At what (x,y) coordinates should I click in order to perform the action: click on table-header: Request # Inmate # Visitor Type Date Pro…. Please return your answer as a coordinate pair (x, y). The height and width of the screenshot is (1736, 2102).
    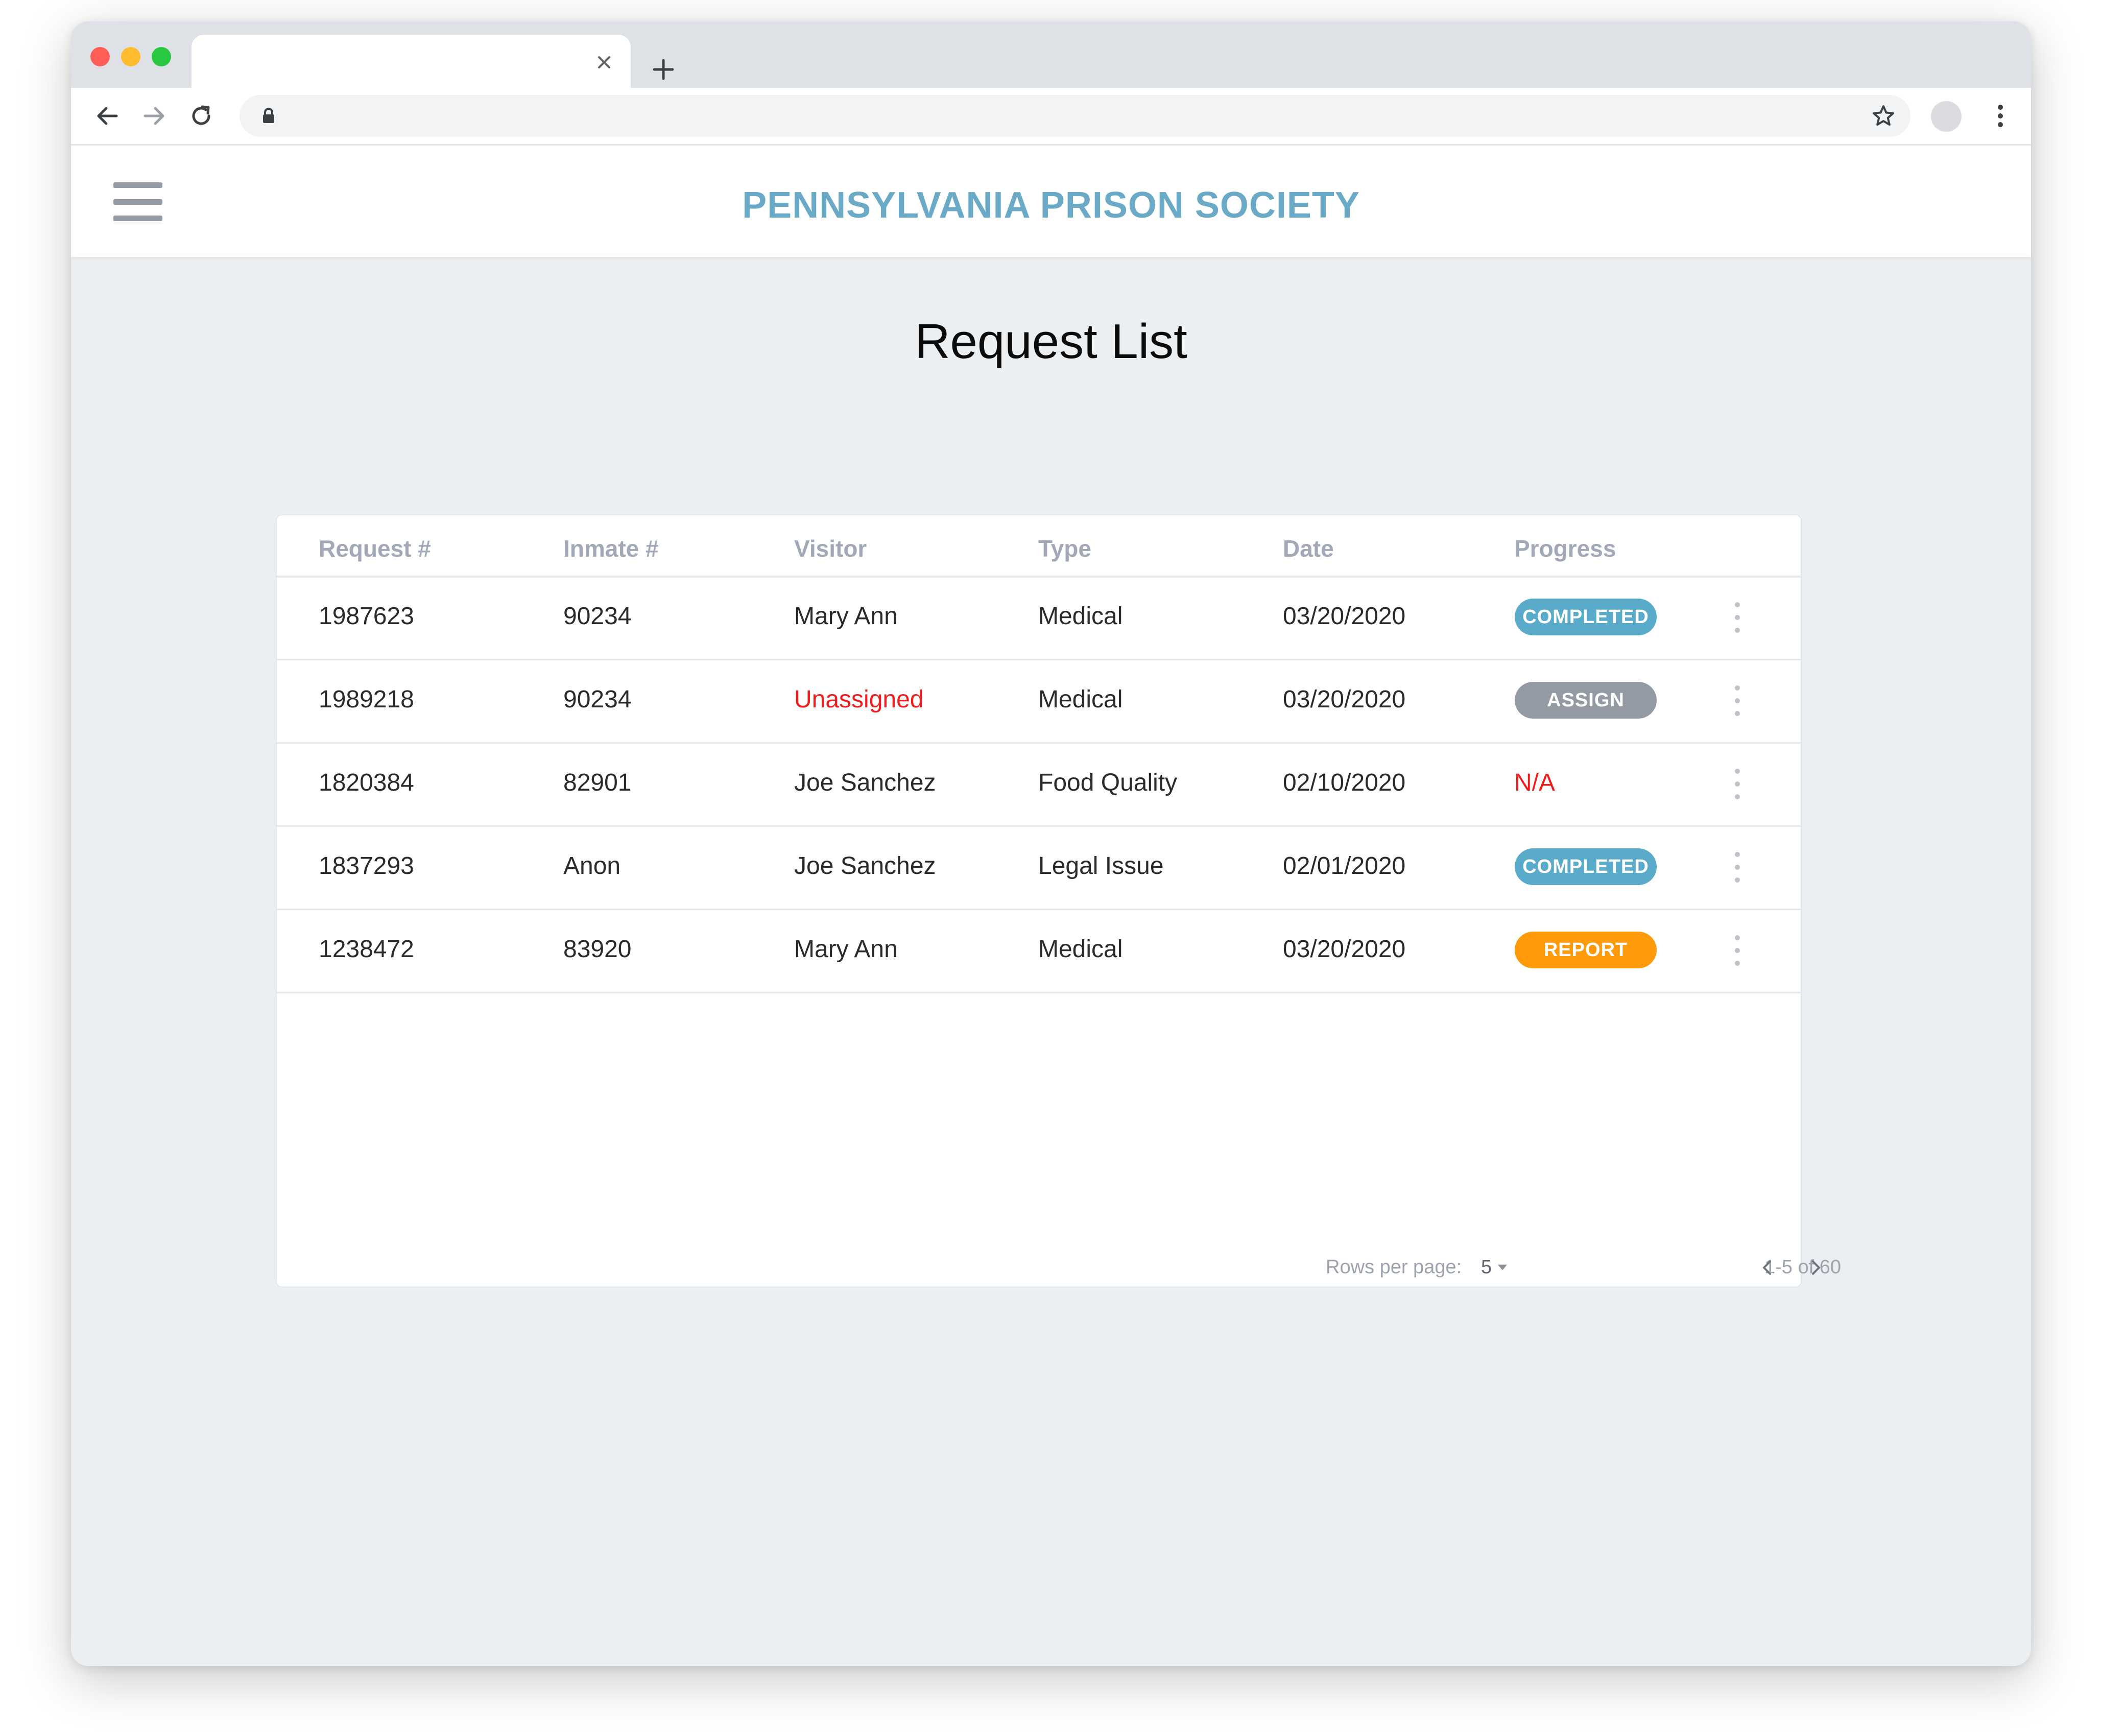
    Looking at the image, I should click on (1039, 546).